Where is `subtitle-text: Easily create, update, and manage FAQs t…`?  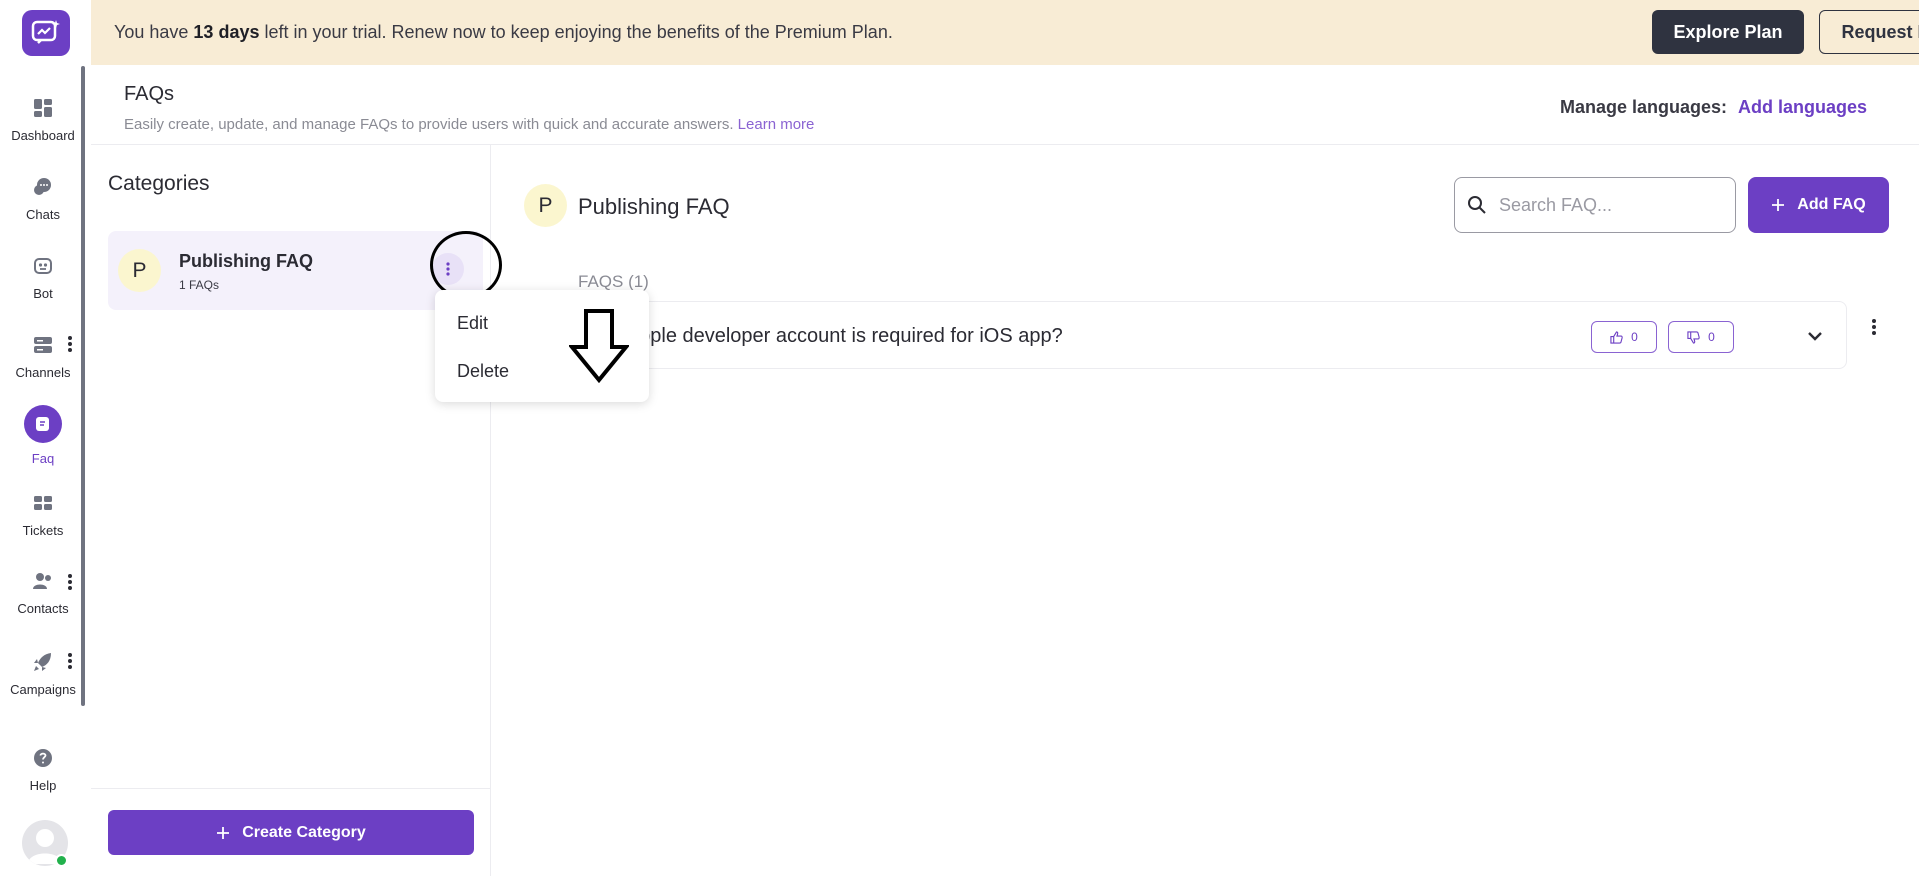
subtitle-text: Easily create, update, and manage FAQs t… is located at coordinates (429, 124).